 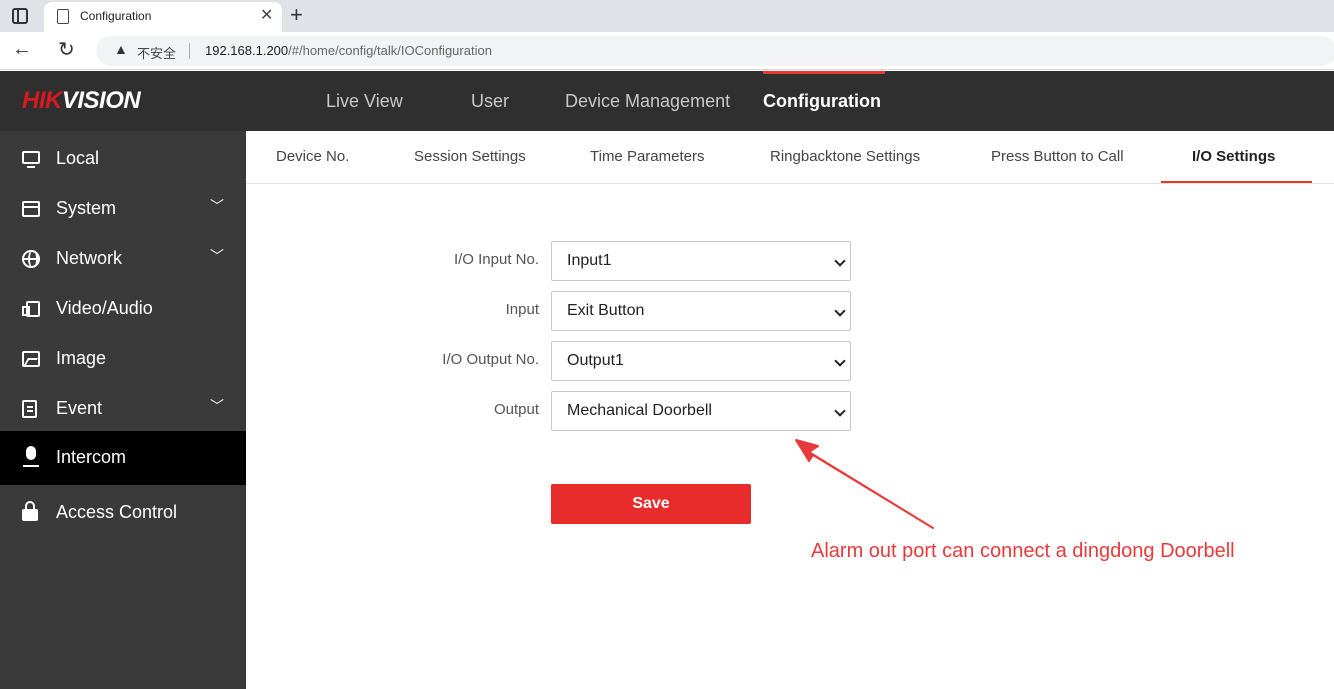 What do you see at coordinates (864, 484) in the screenshot?
I see `annotation-arrow` at bounding box center [864, 484].